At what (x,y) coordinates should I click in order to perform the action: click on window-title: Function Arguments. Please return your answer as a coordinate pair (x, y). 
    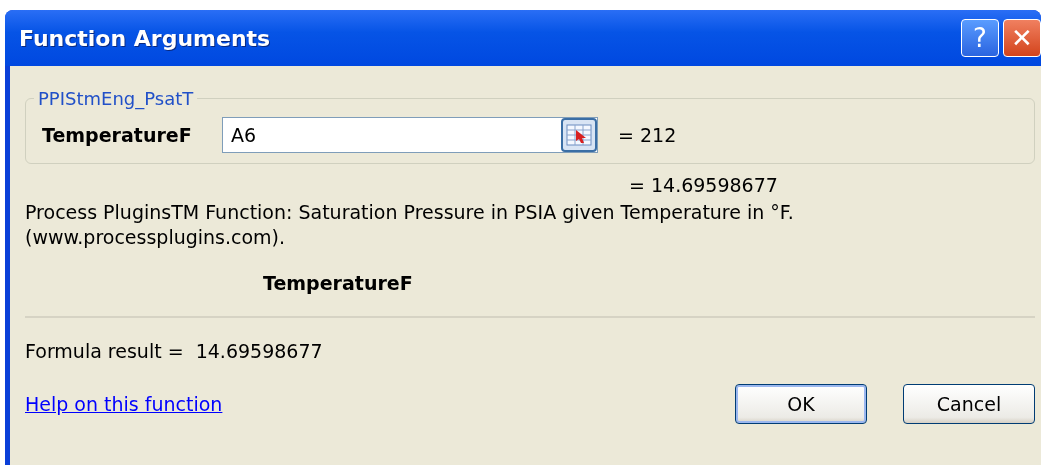
    Looking at the image, I should click on (145, 38).